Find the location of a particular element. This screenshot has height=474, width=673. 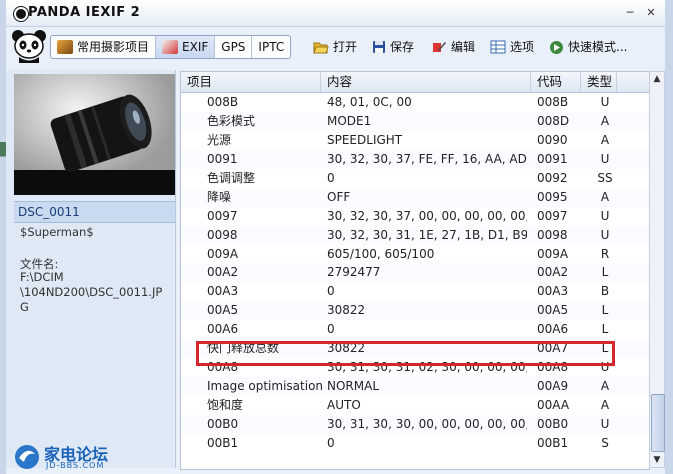

cell-item: 00A5 is located at coordinates (223, 310).